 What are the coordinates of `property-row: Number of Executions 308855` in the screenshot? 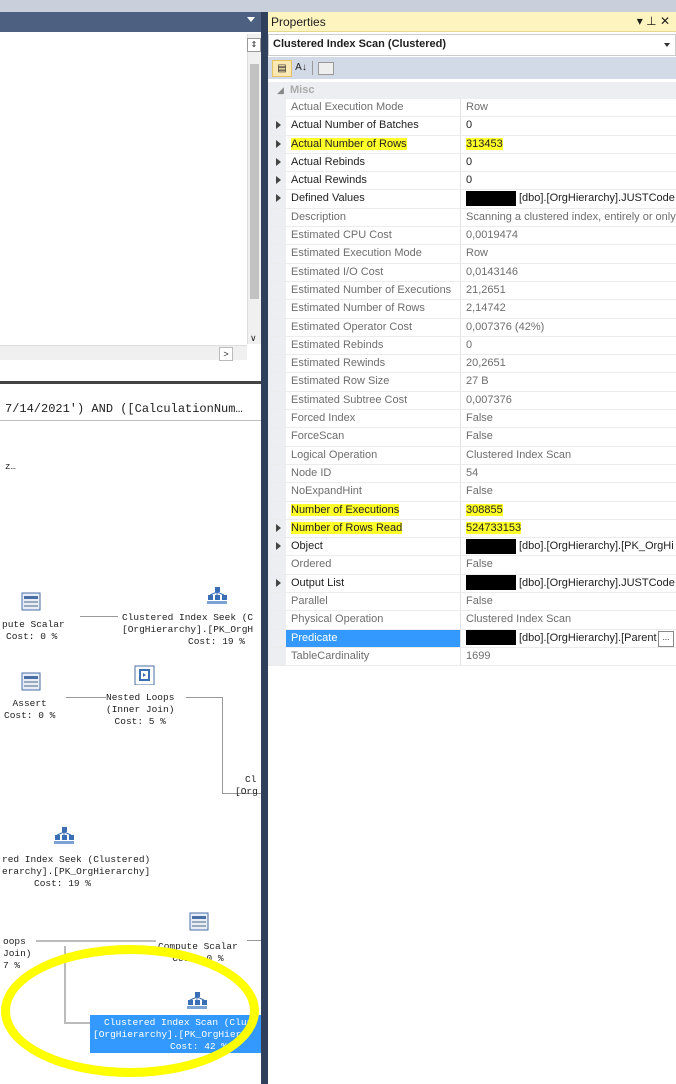 It's located at (472, 510).